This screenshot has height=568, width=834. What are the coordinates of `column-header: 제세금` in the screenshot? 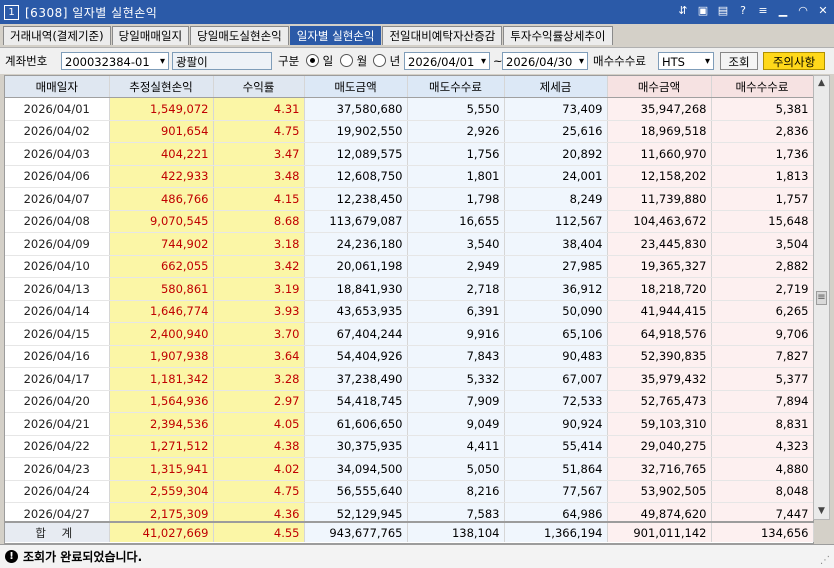 It's located at (556, 87).